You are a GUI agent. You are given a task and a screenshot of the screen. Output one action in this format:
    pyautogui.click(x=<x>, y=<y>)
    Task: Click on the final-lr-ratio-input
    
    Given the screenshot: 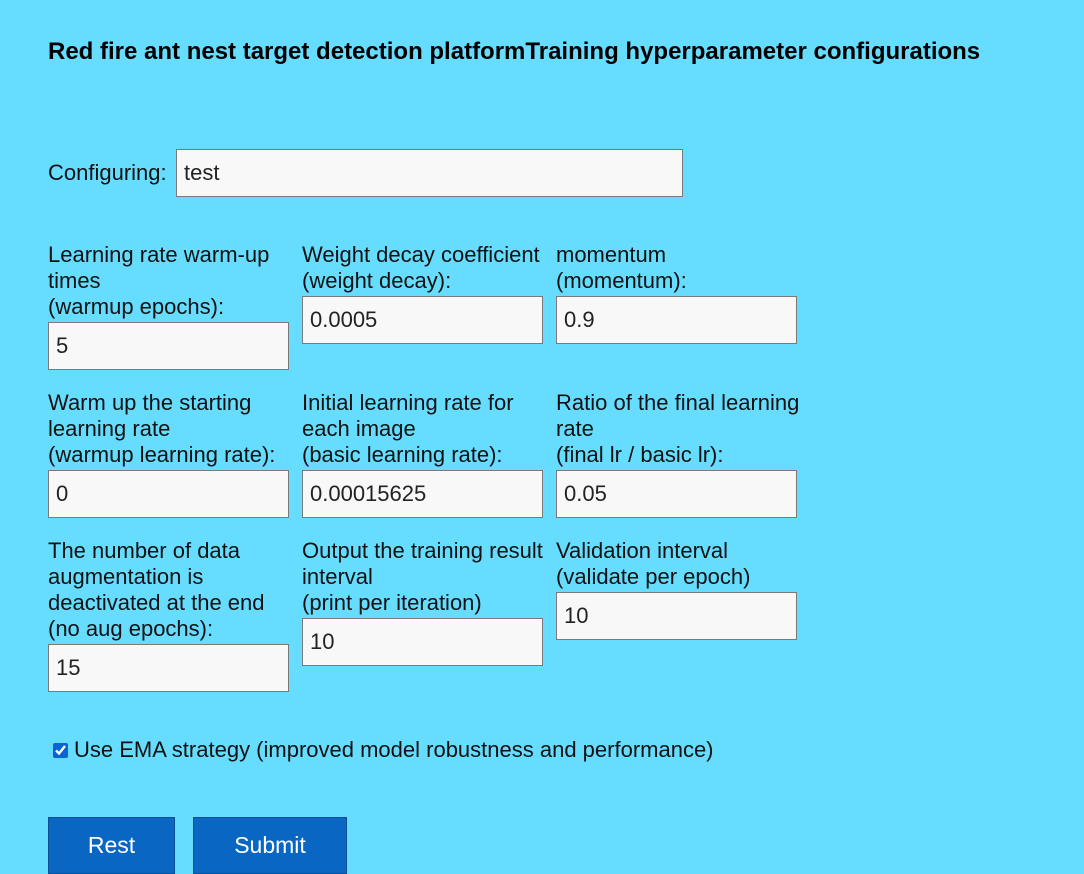 What is the action you would take?
    pyautogui.click(x=676, y=494)
    